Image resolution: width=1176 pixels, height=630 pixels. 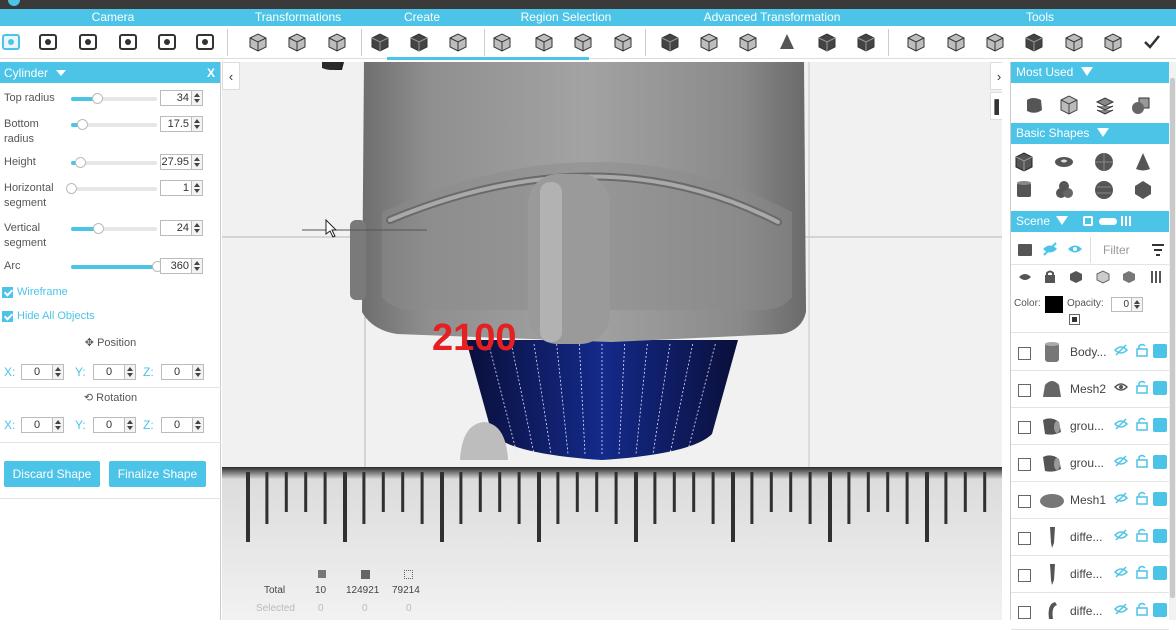 What do you see at coordinates (1069, 105) in the screenshot?
I see `mesh-cube-icon` at bounding box center [1069, 105].